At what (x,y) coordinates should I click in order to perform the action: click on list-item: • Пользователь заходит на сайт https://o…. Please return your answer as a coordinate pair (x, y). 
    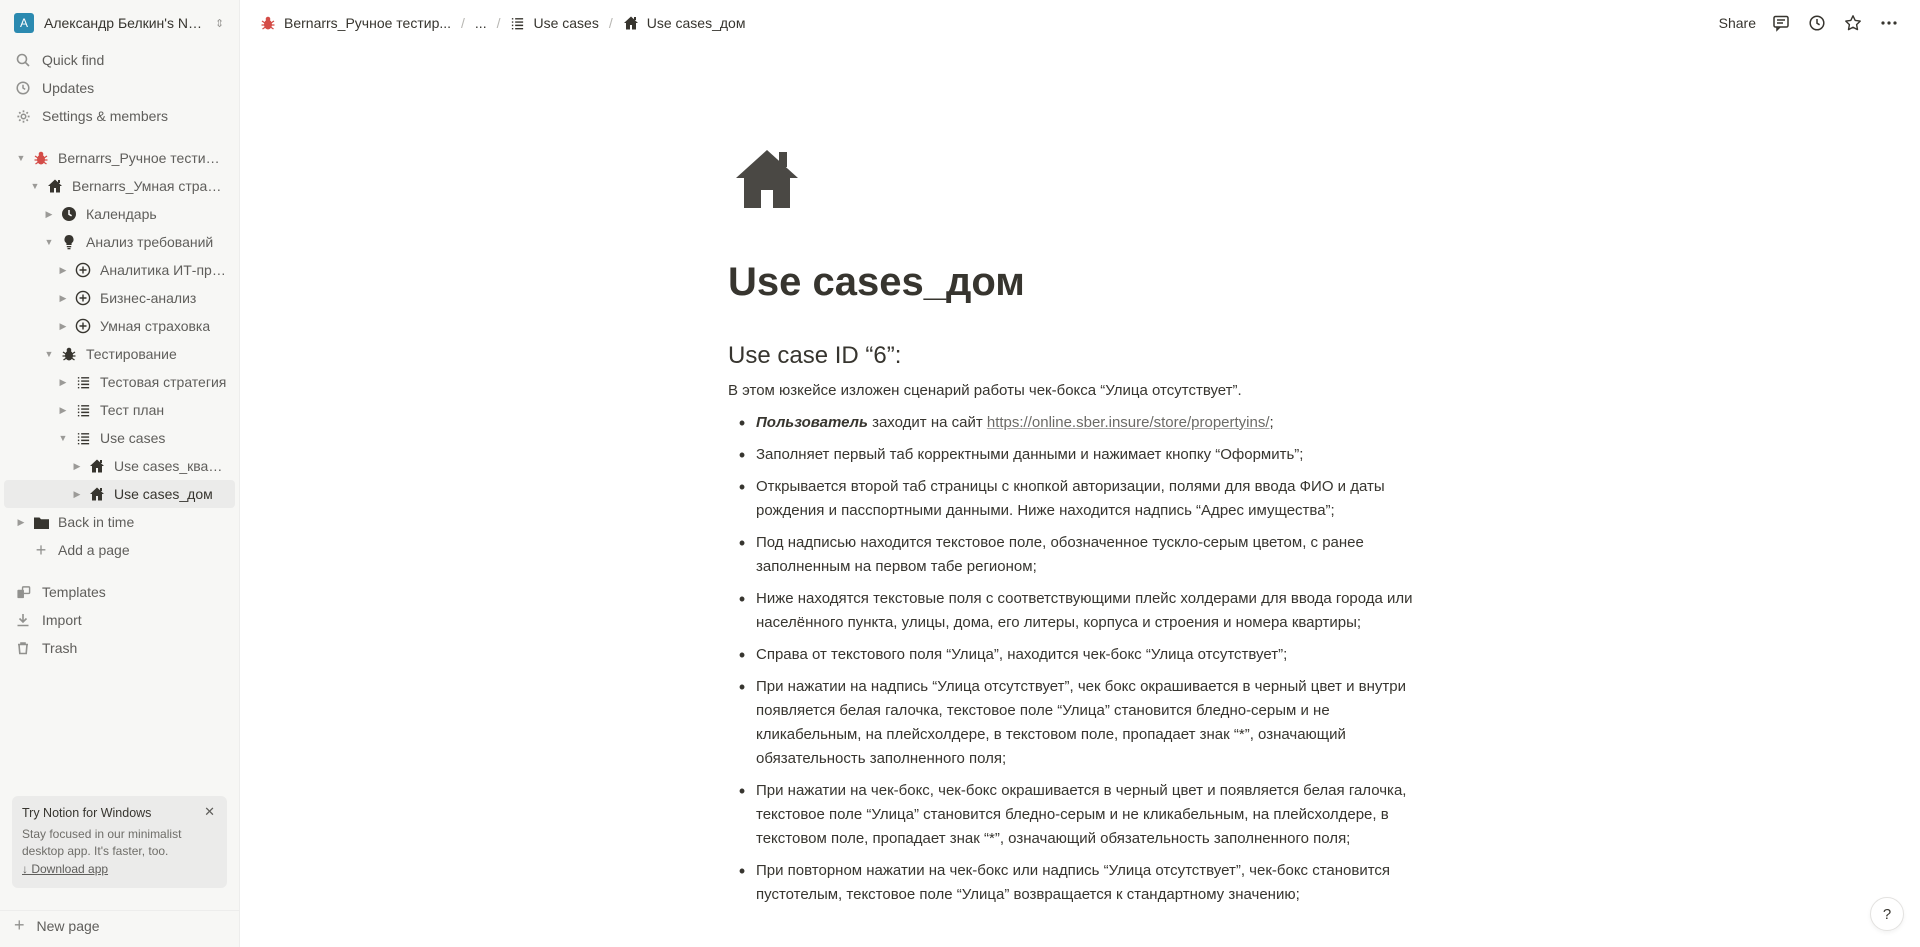
    Looking at the image, I should click on (1083, 423).